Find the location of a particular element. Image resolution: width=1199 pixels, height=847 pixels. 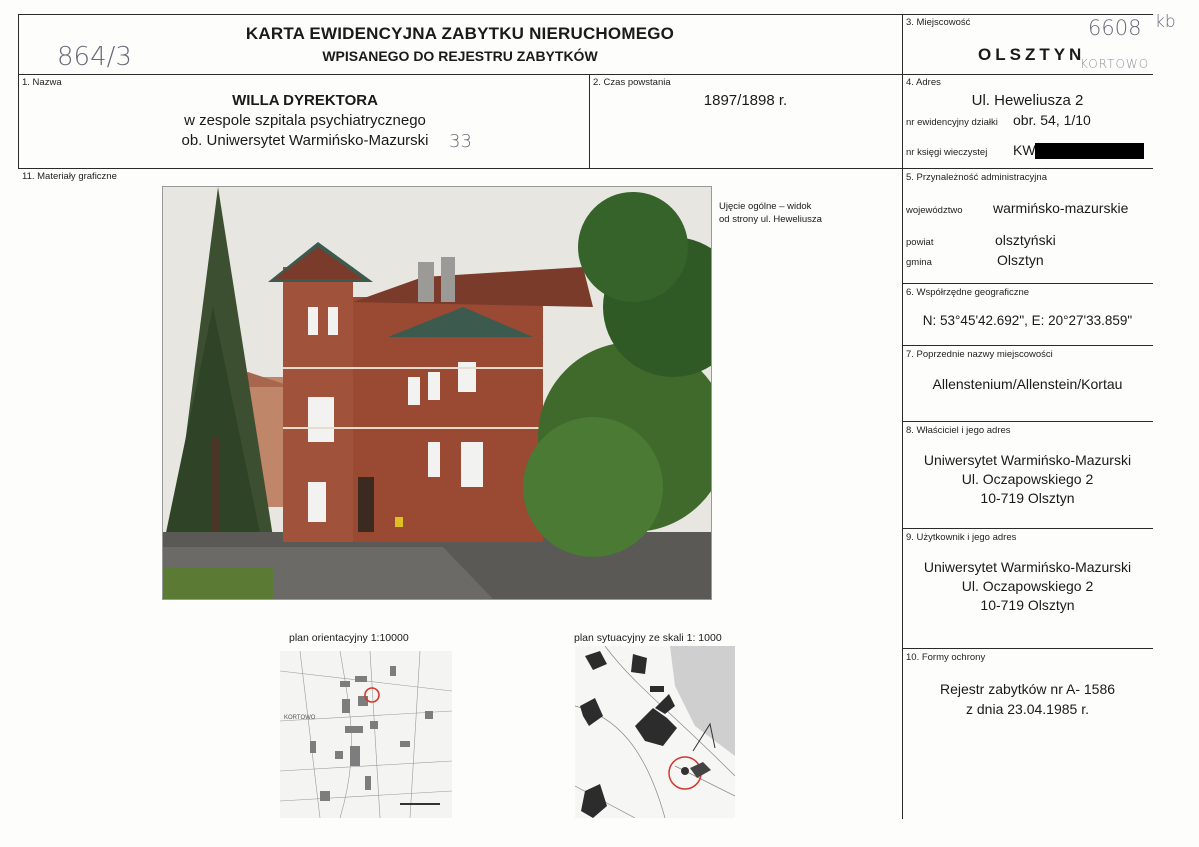

gmina-label: gmina is located at coordinates (919, 262).